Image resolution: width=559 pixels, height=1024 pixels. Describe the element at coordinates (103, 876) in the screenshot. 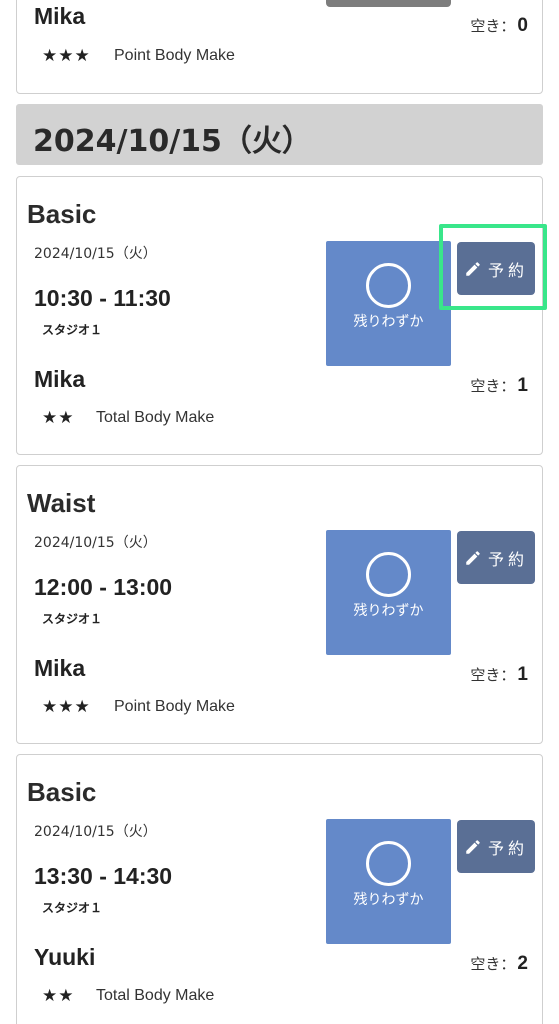

I see `lesson-time: 13:30 - 14:30` at that location.